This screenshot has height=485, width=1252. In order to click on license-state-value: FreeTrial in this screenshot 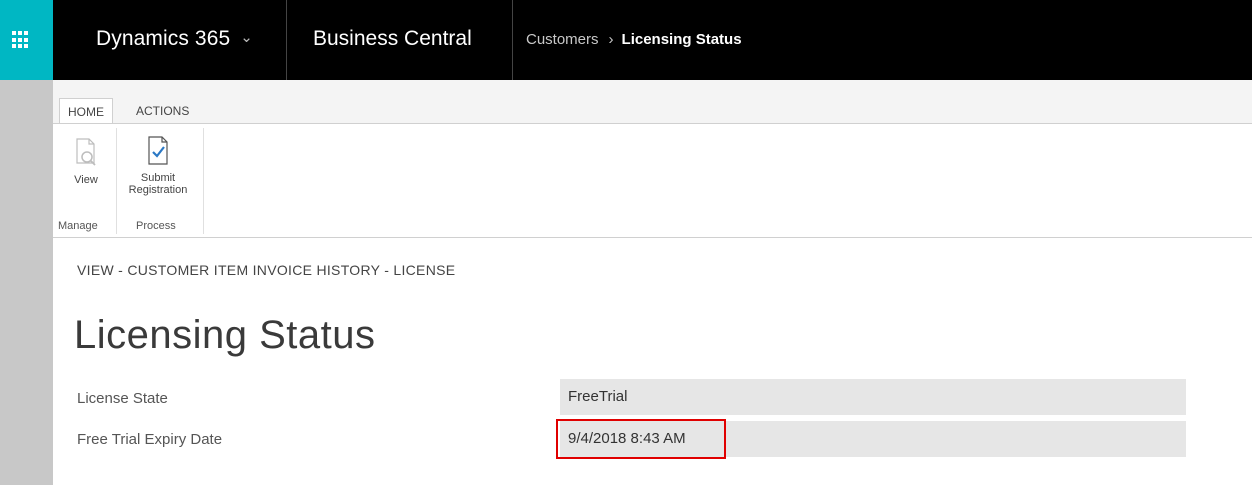, I will do `click(873, 397)`.